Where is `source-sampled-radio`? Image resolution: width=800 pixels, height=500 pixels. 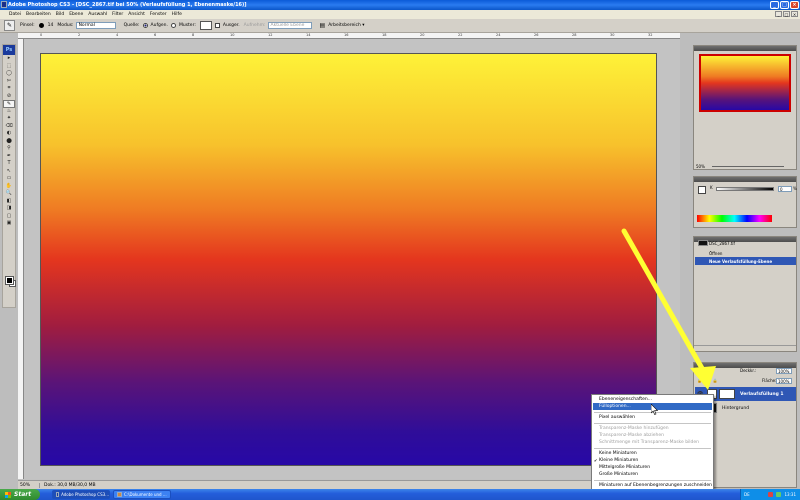 source-sampled-radio is located at coordinates (145, 25).